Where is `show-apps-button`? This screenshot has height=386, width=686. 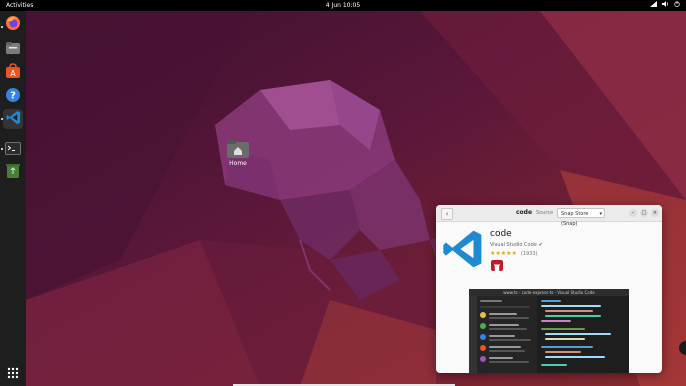
show-apps-button is located at coordinates (13, 373).